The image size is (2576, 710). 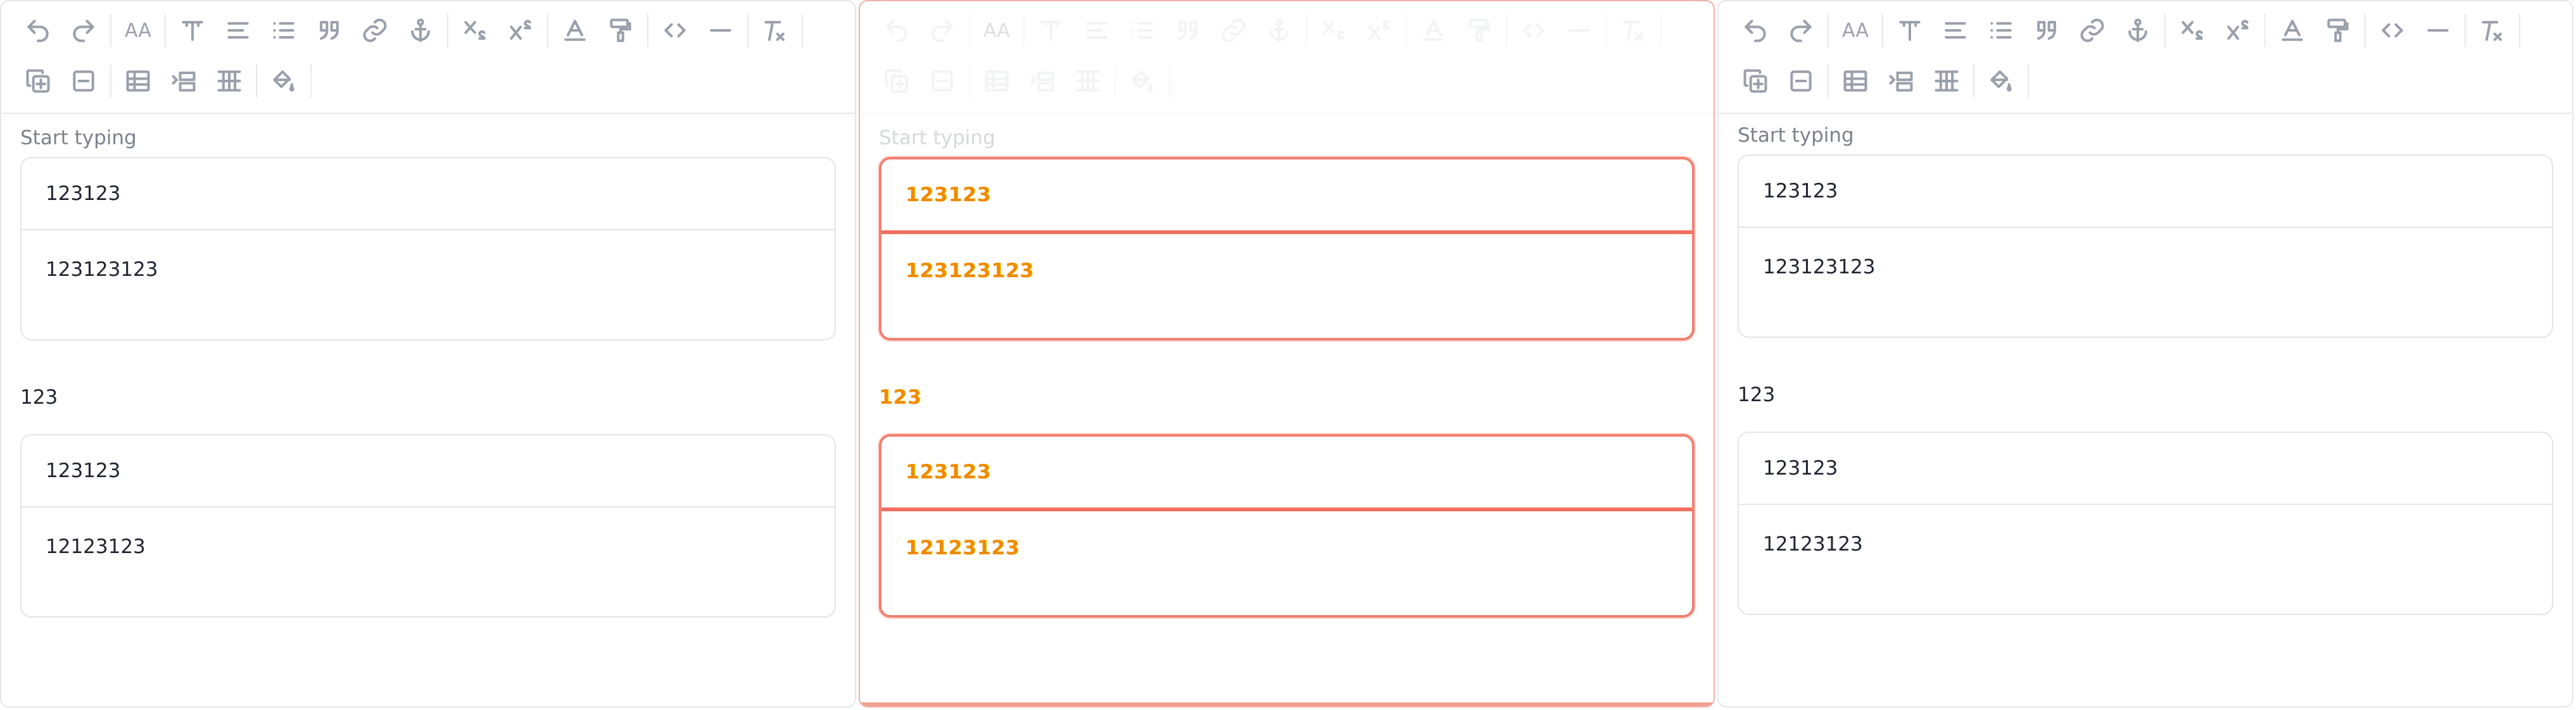 I want to click on font-size-label: AA, so click(x=138, y=30).